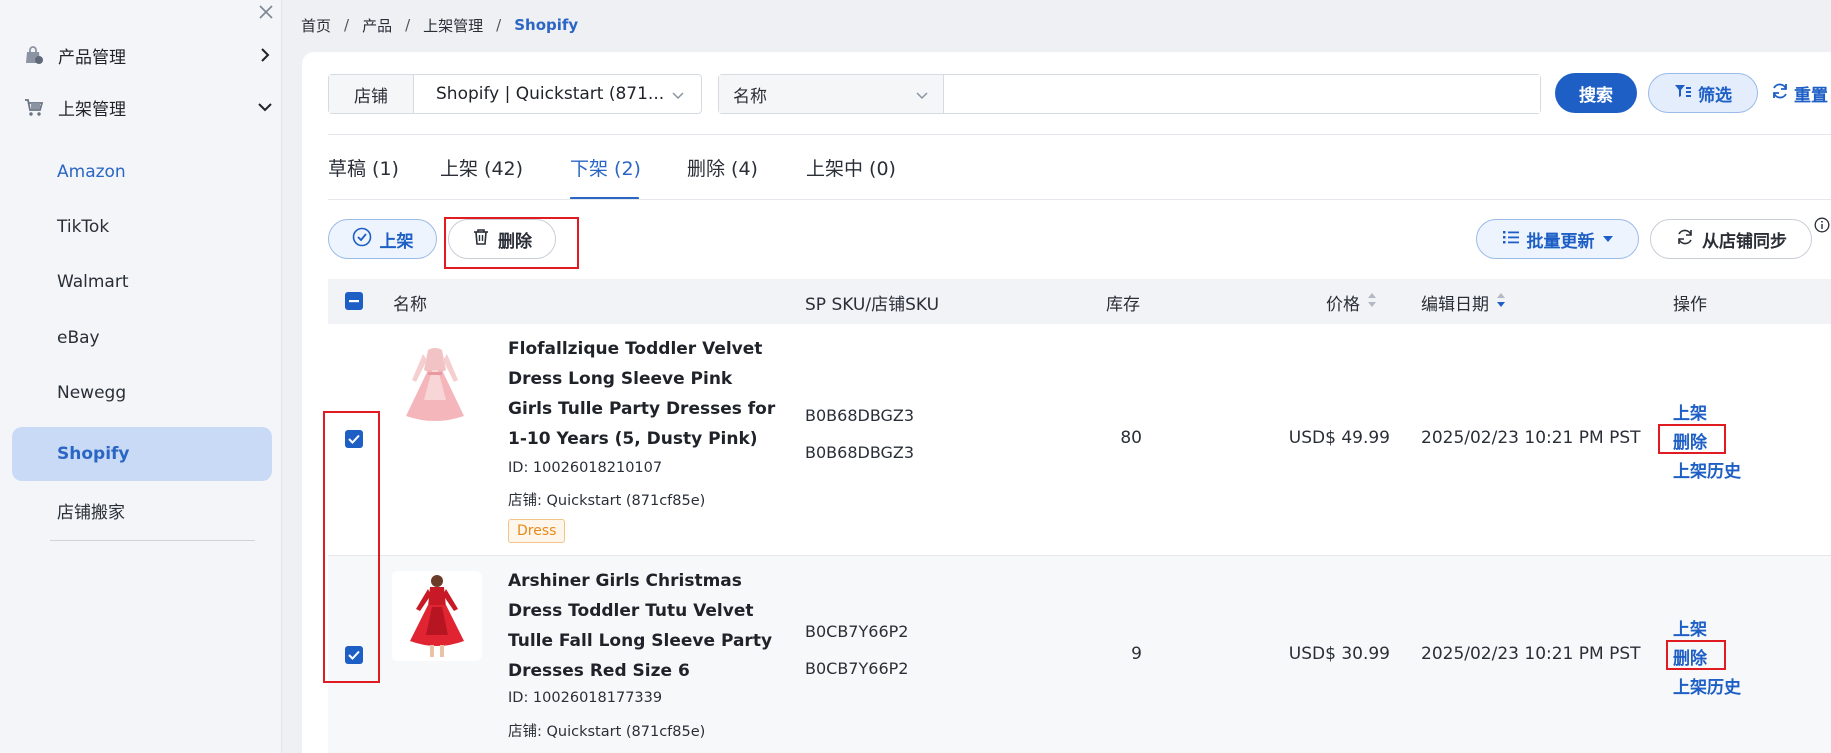  Describe the element at coordinates (722, 169) in the screenshot. I see `tab-deleted: 删除 (4)` at that location.